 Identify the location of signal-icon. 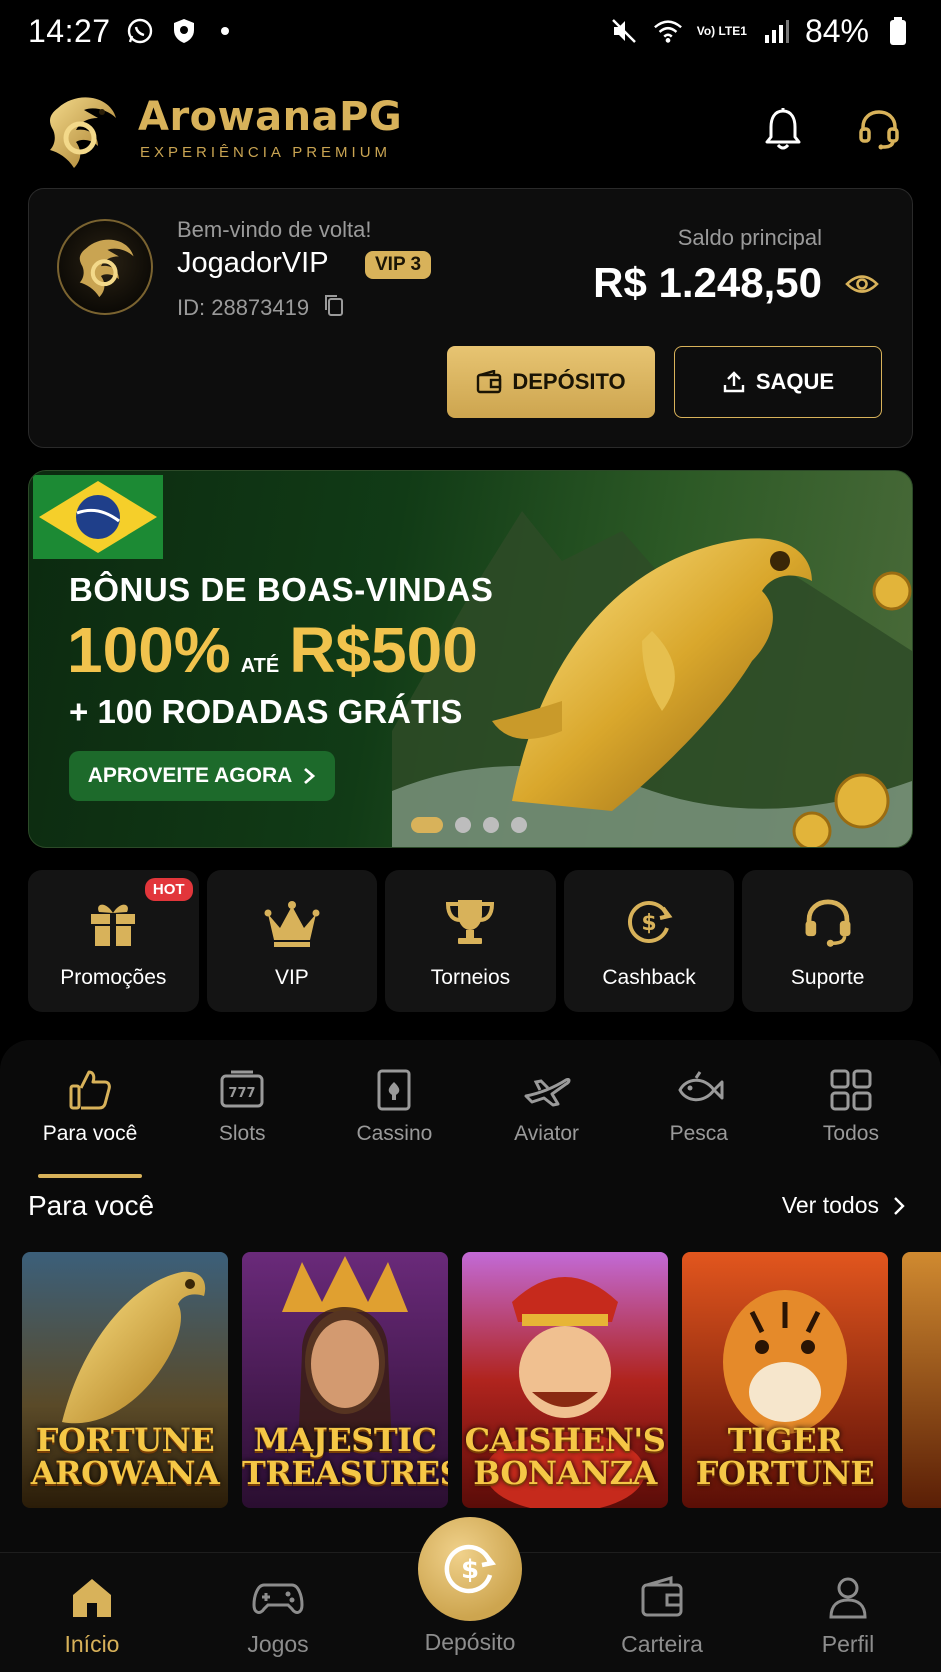
(776, 31).